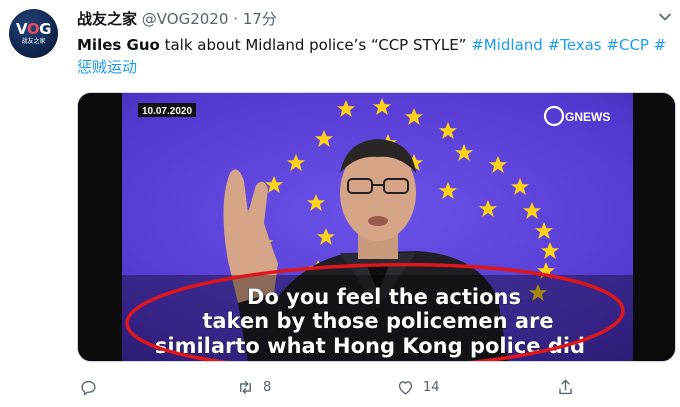 Image resolution: width=680 pixels, height=407 pixels. What do you see at coordinates (185, 19) in the screenshot?
I see `user-handle: @VOG2020` at bounding box center [185, 19].